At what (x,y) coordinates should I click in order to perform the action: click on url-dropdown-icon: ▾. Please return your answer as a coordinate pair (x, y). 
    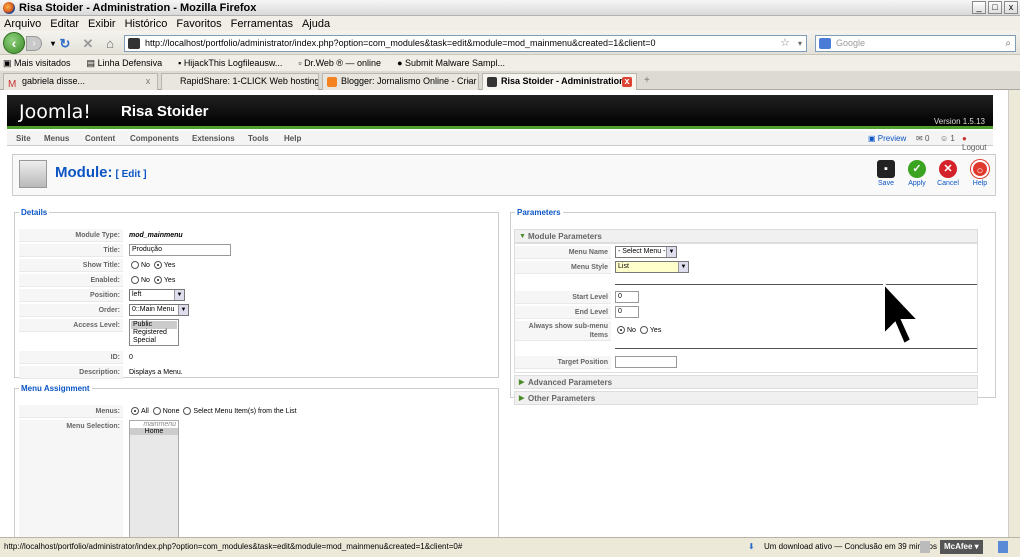
    Looking at the image, I should click on (800, 43).